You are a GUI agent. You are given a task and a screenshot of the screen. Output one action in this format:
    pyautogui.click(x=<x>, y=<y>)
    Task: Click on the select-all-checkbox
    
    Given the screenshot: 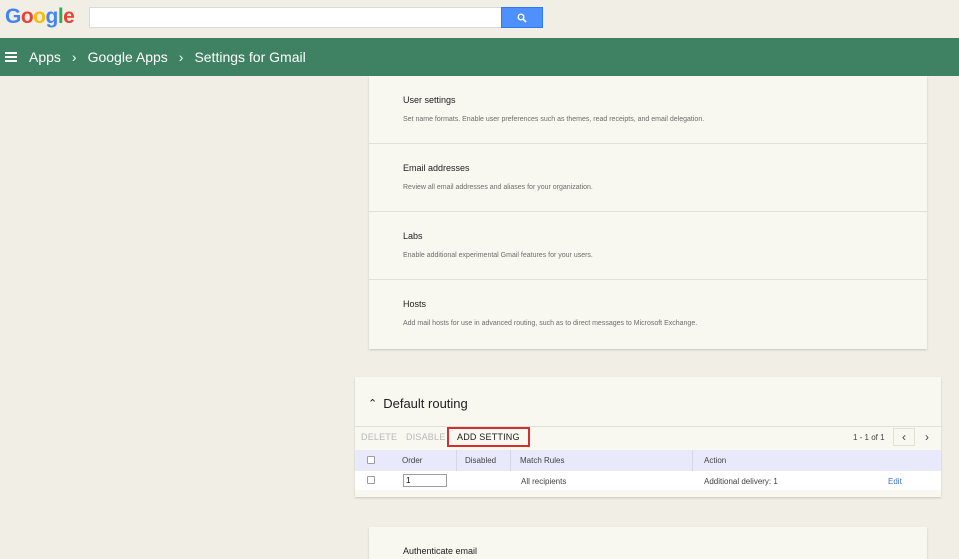 What is the action you would take?
    pyautogui.click(x=371, y=460)
    